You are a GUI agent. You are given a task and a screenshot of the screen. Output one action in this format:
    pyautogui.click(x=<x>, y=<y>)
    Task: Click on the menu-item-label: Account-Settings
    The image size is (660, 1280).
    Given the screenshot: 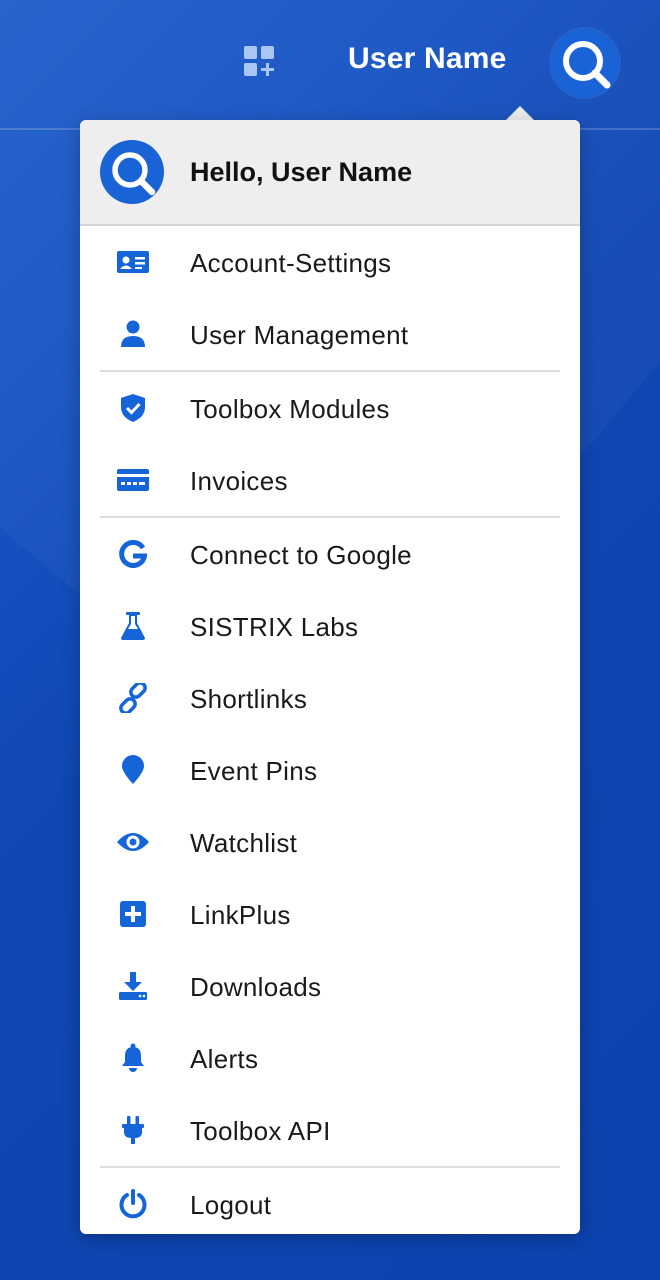 What is the action you would take?
    pyautogui.click(x=291, y=263)
    